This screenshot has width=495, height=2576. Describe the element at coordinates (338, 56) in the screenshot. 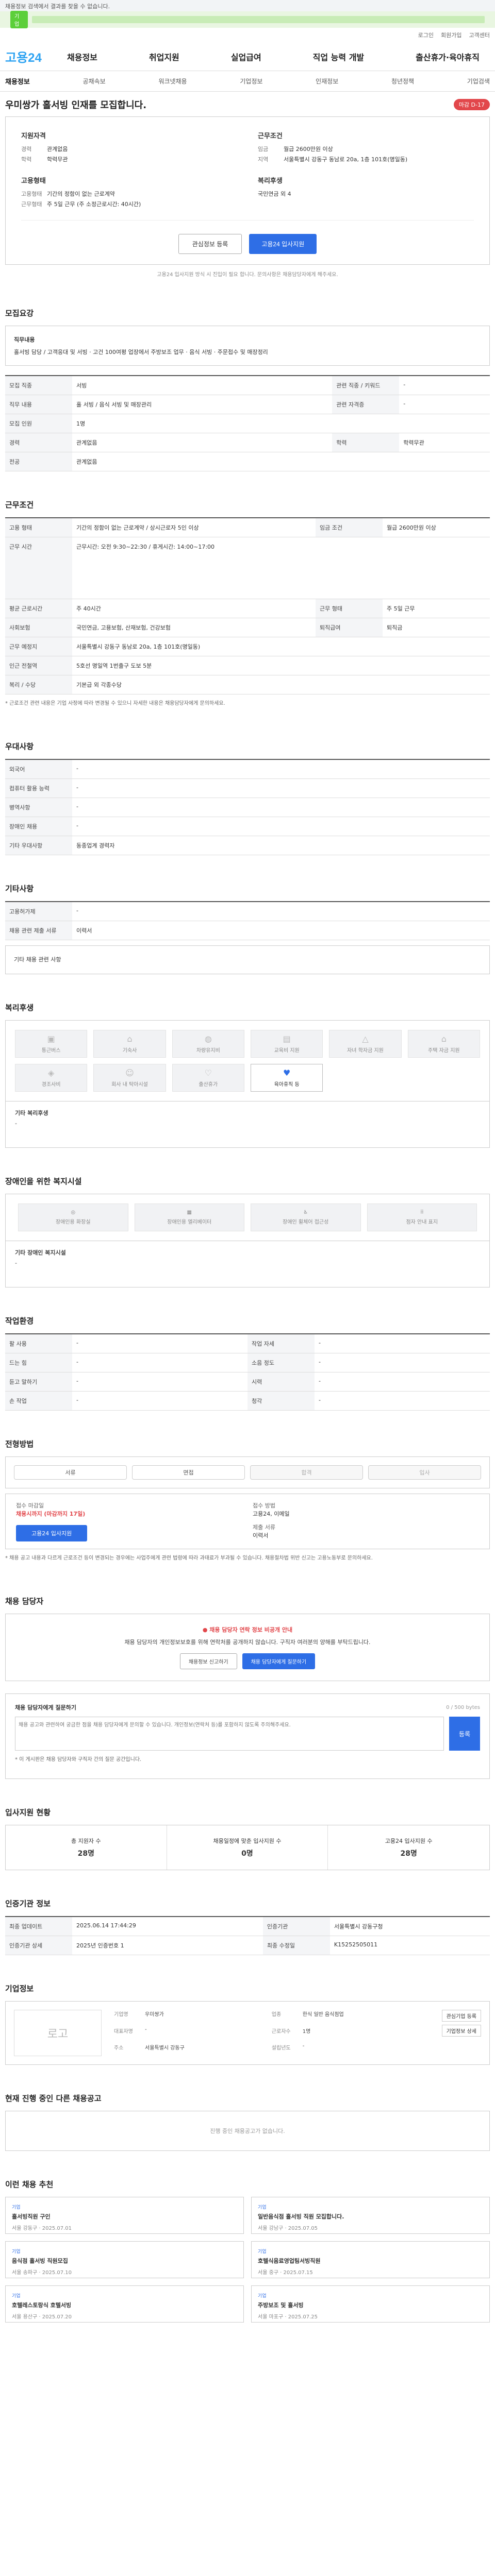

I see `gnb-training: 직업 능력 개발` at that location.